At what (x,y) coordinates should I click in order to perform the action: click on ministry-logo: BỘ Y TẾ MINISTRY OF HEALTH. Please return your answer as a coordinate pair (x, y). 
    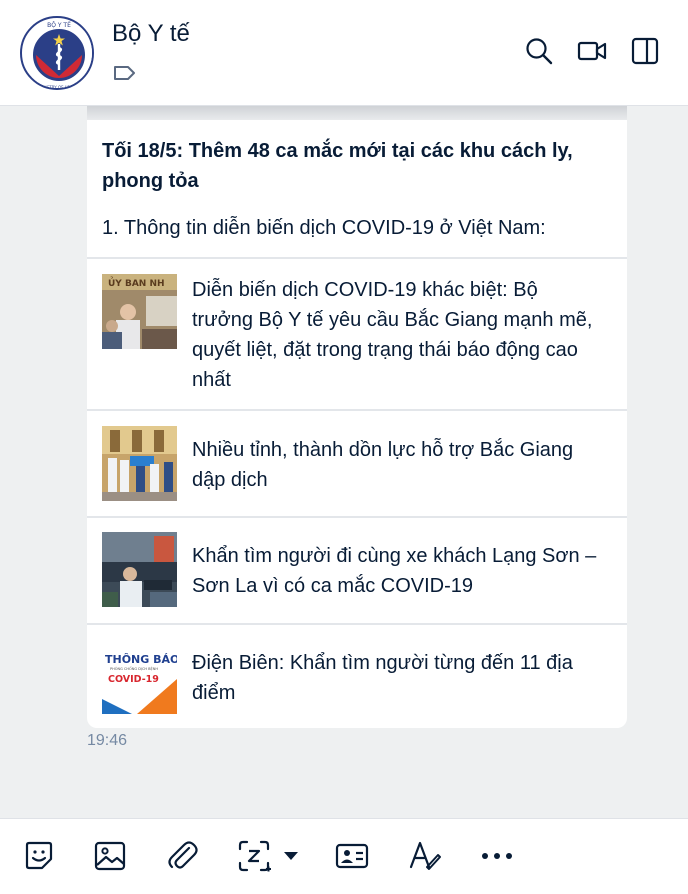
    Looking at the image, I should click on (58, 55).